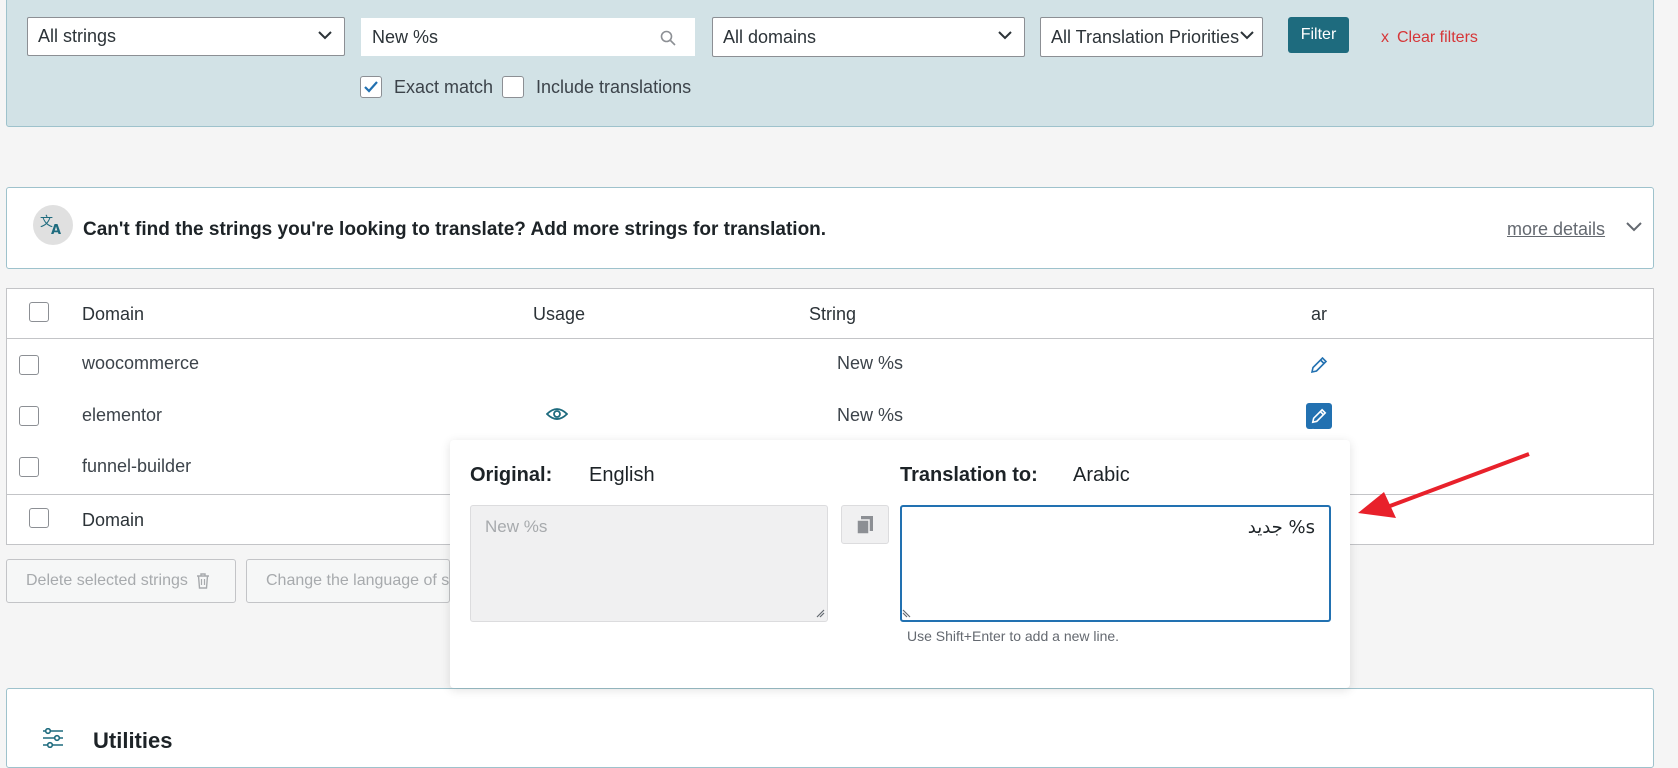  Describe the element at coordinates (513, 87) in the screenshot. I see `include-translations-checkbox` at that location.